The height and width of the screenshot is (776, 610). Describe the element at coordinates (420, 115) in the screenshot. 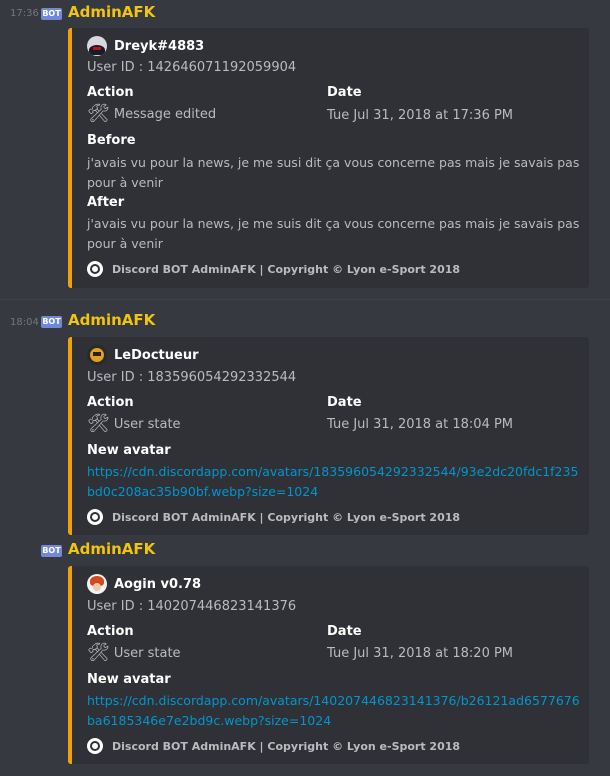

I see `date-value: Tue Jul 31, 2018 at 17:36 PM` at that location.